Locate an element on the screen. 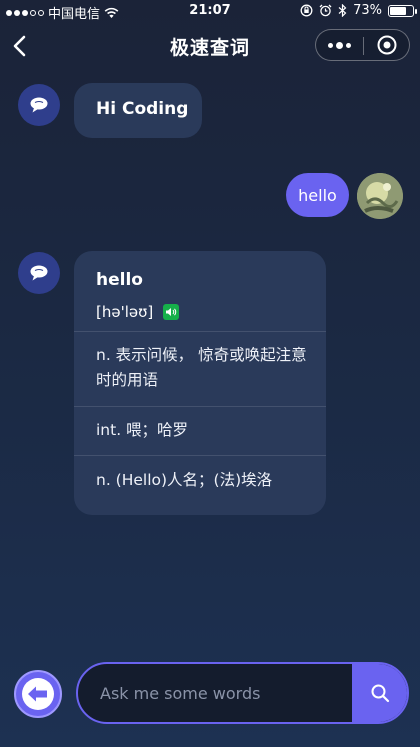  definition-item: int. 喂；哈罗 is located at coordinates (142, 430).